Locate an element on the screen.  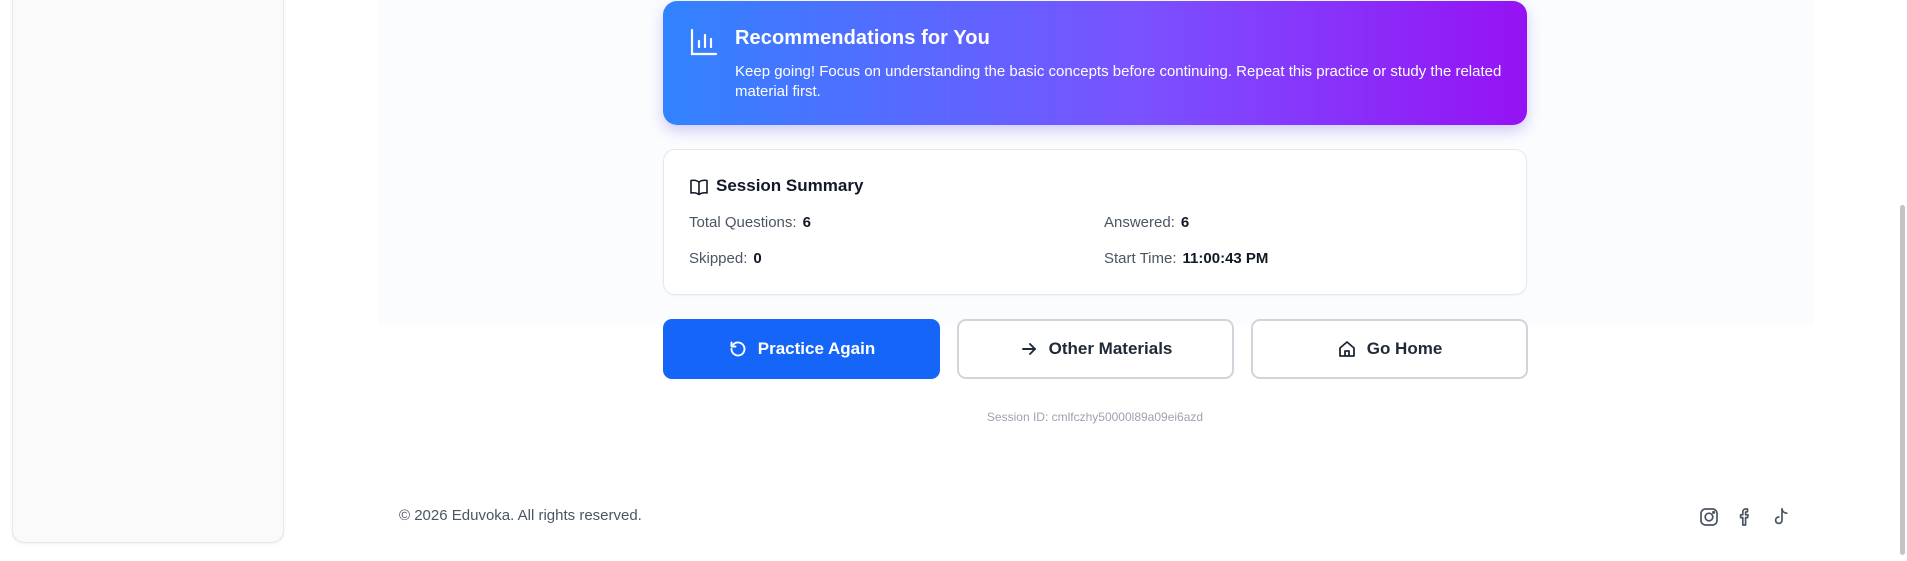
instagram-icon is located at coordinates (1709, 517).